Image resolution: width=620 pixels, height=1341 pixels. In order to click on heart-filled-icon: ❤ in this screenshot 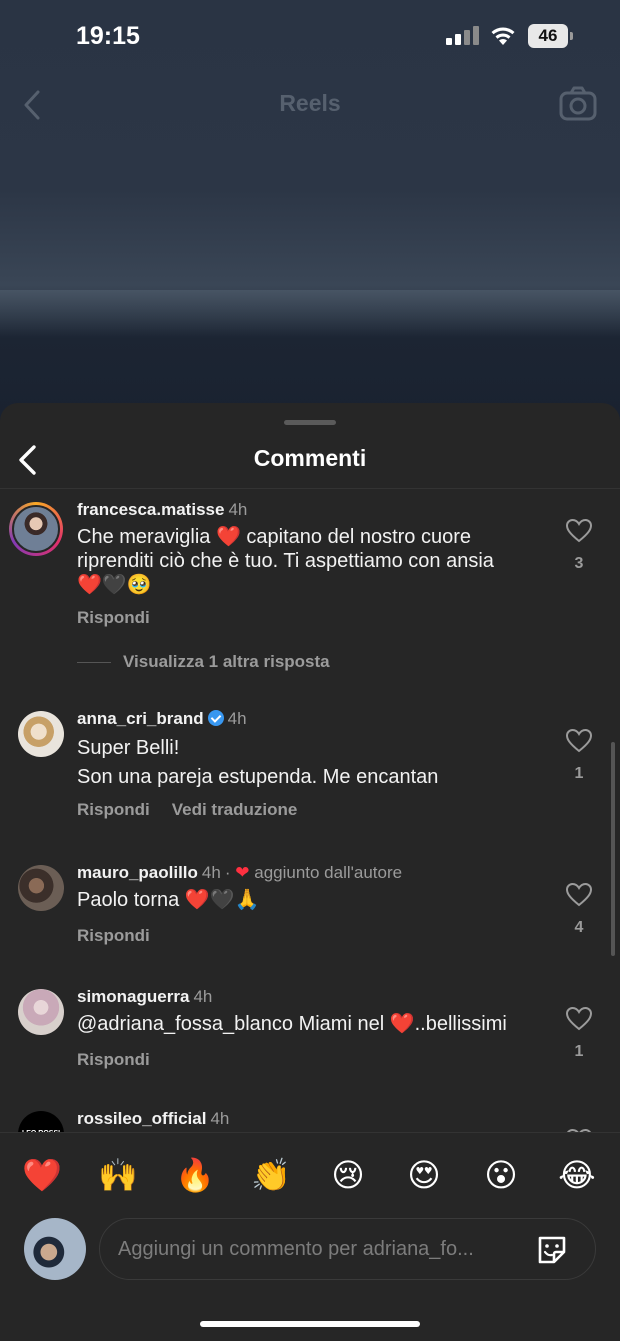, I will do `click(242, 872)`.